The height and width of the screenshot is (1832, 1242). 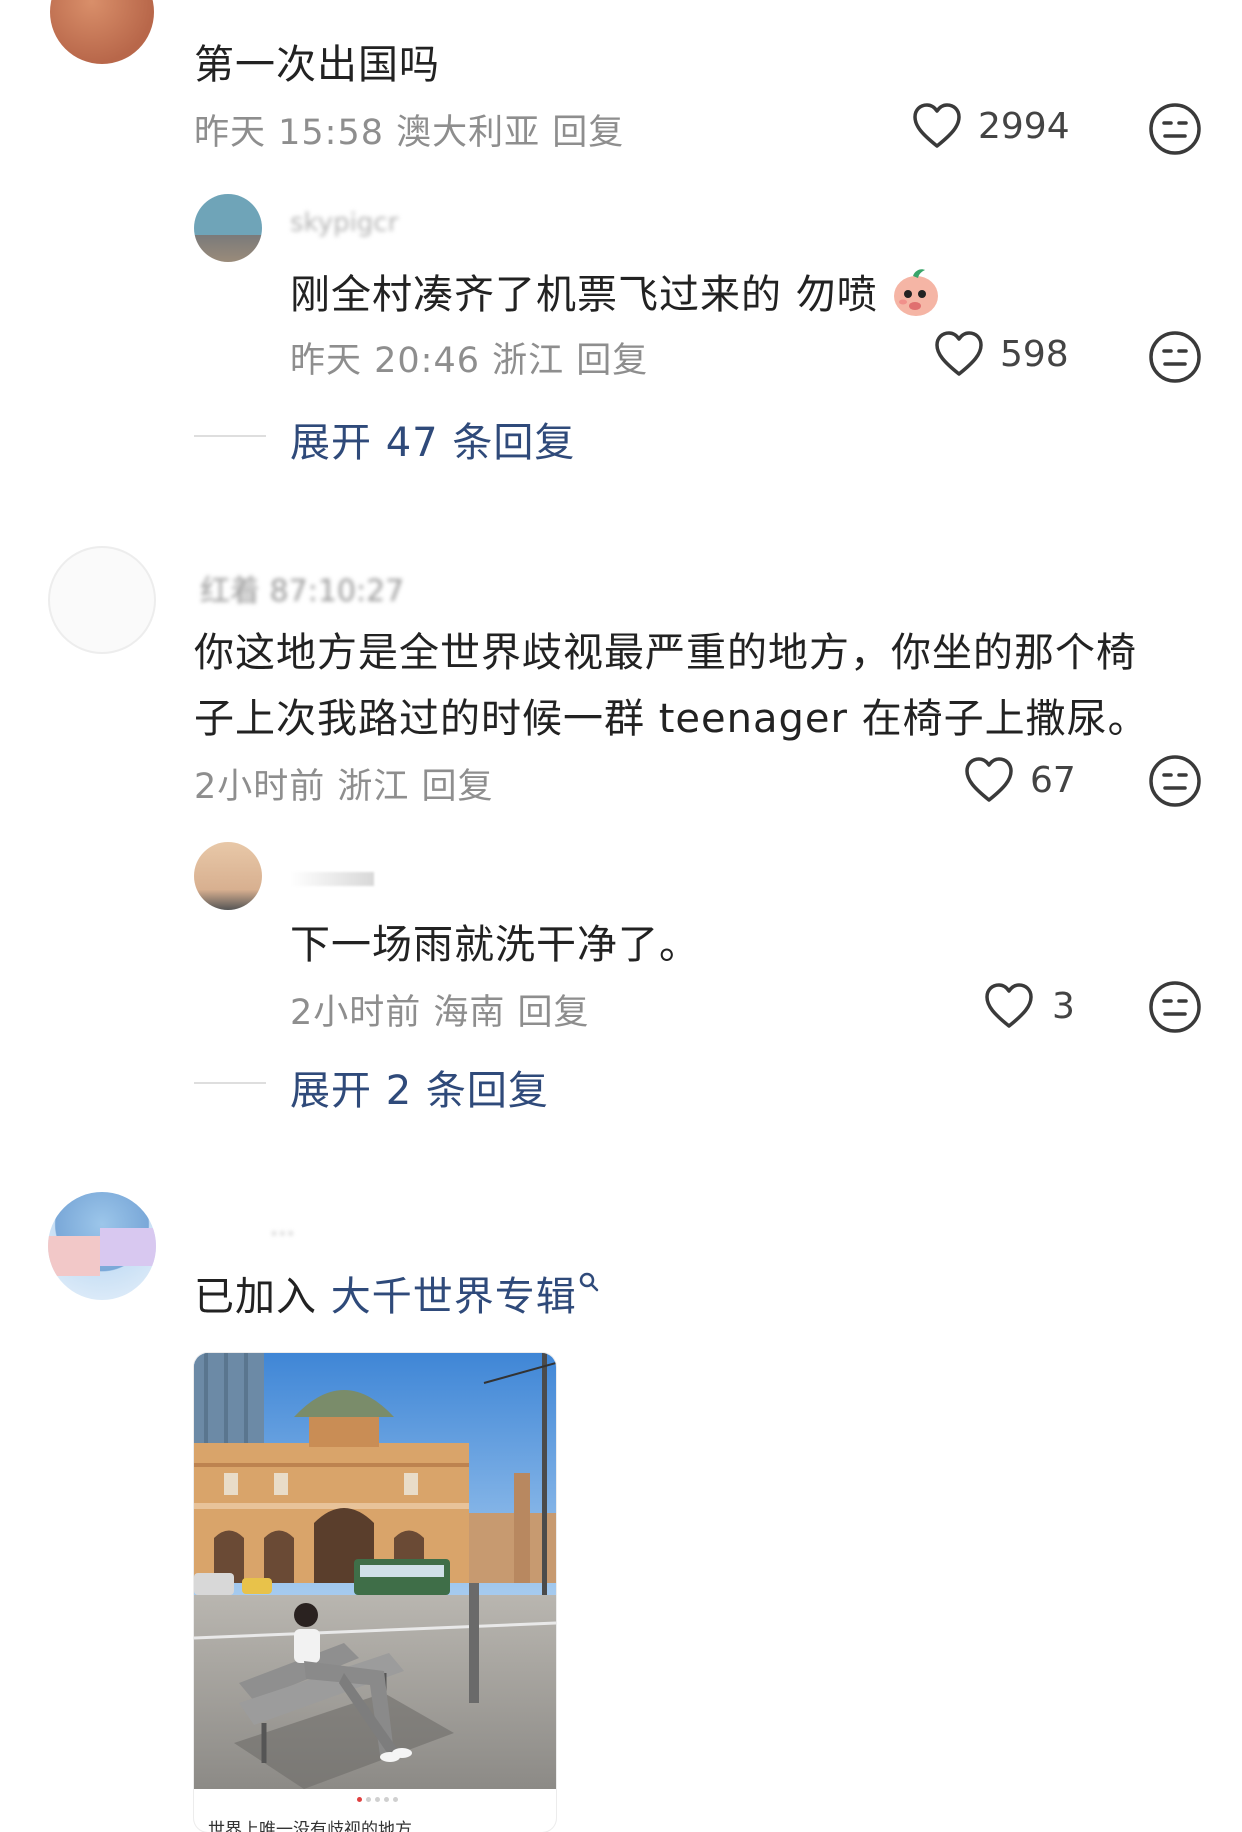 What do you see at coordinates (1034, 354) in the screenshot?
I see `like-count: 598` at bounding box center [1034, 354].